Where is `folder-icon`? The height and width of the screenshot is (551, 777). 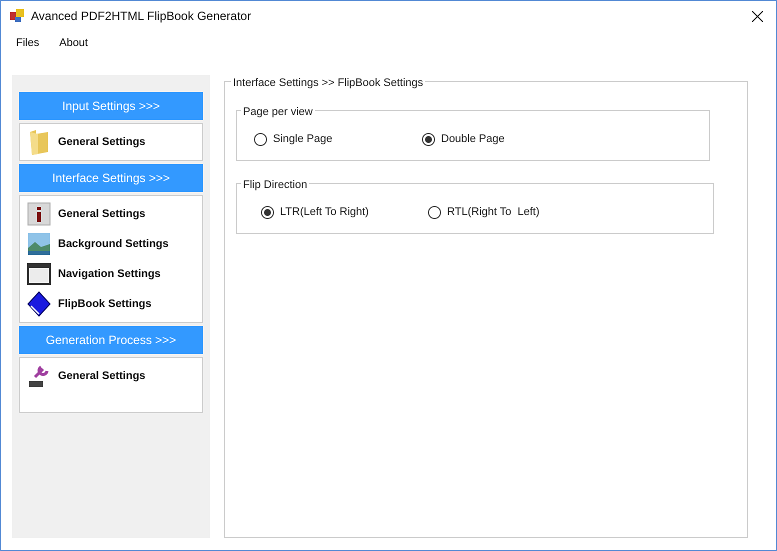 folder-icon is located at coordinates (39, 142).